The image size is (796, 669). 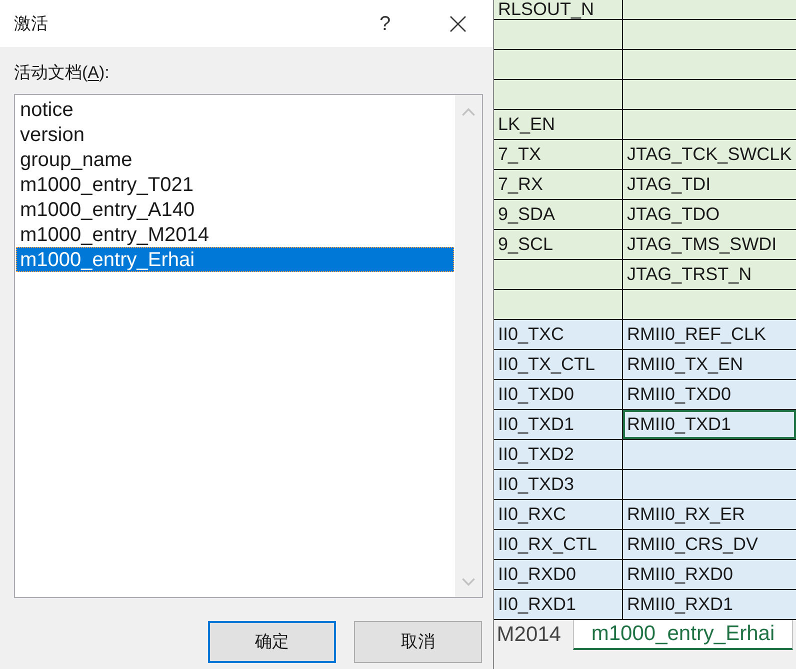 I want to click on dialog-button: 确定, so click(x=272, y=642).